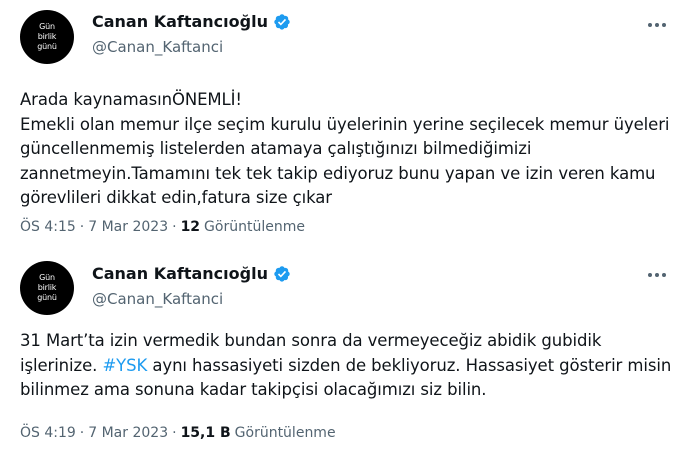  I want to click on views-count: 15,1 B, so click(205, 433).